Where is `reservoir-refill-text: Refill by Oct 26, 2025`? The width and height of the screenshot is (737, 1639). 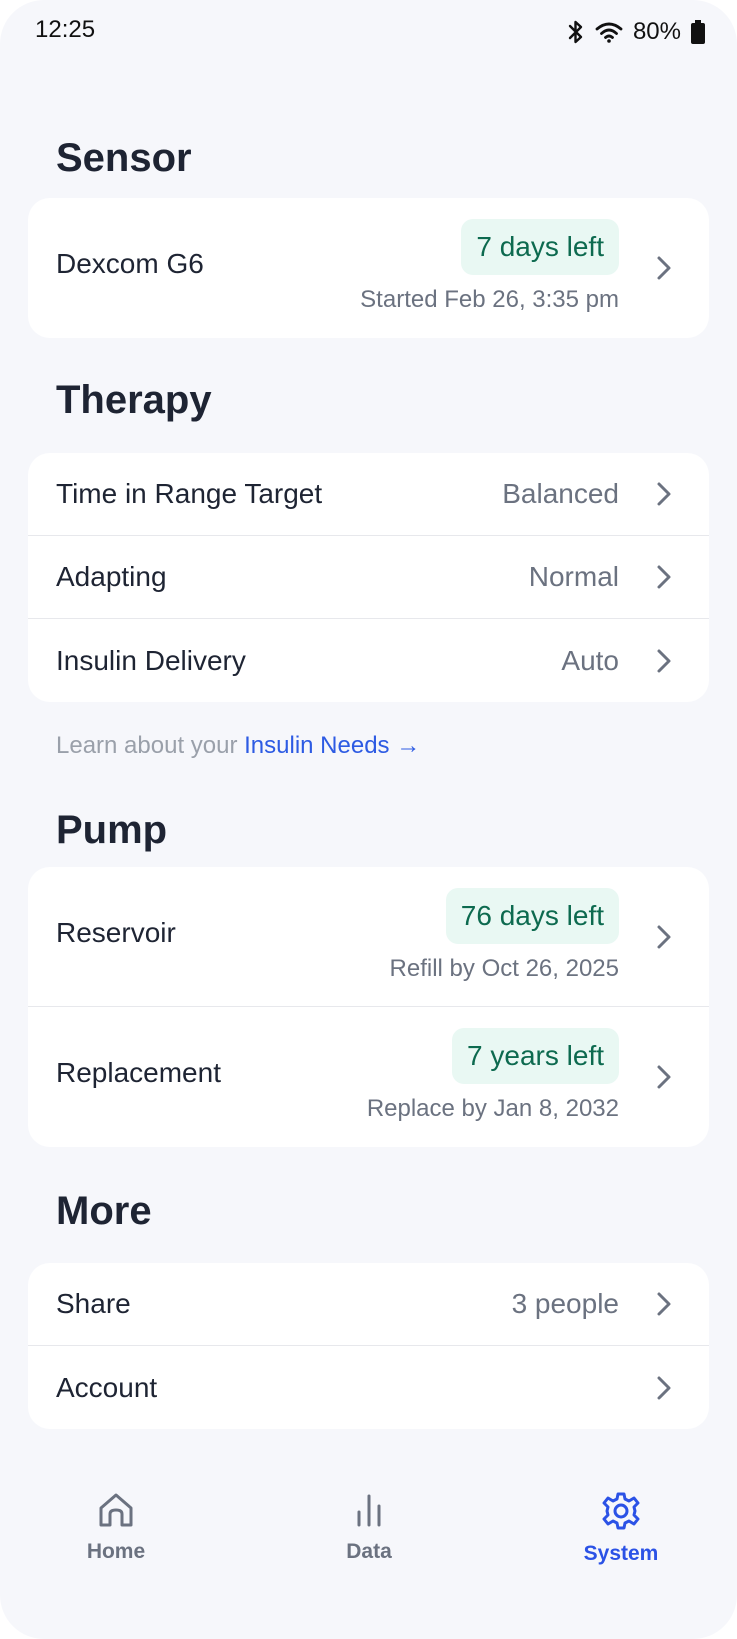
reservoir-refill-text: Refill by Oct 26, 2025 is located at coordinates (504, 968).